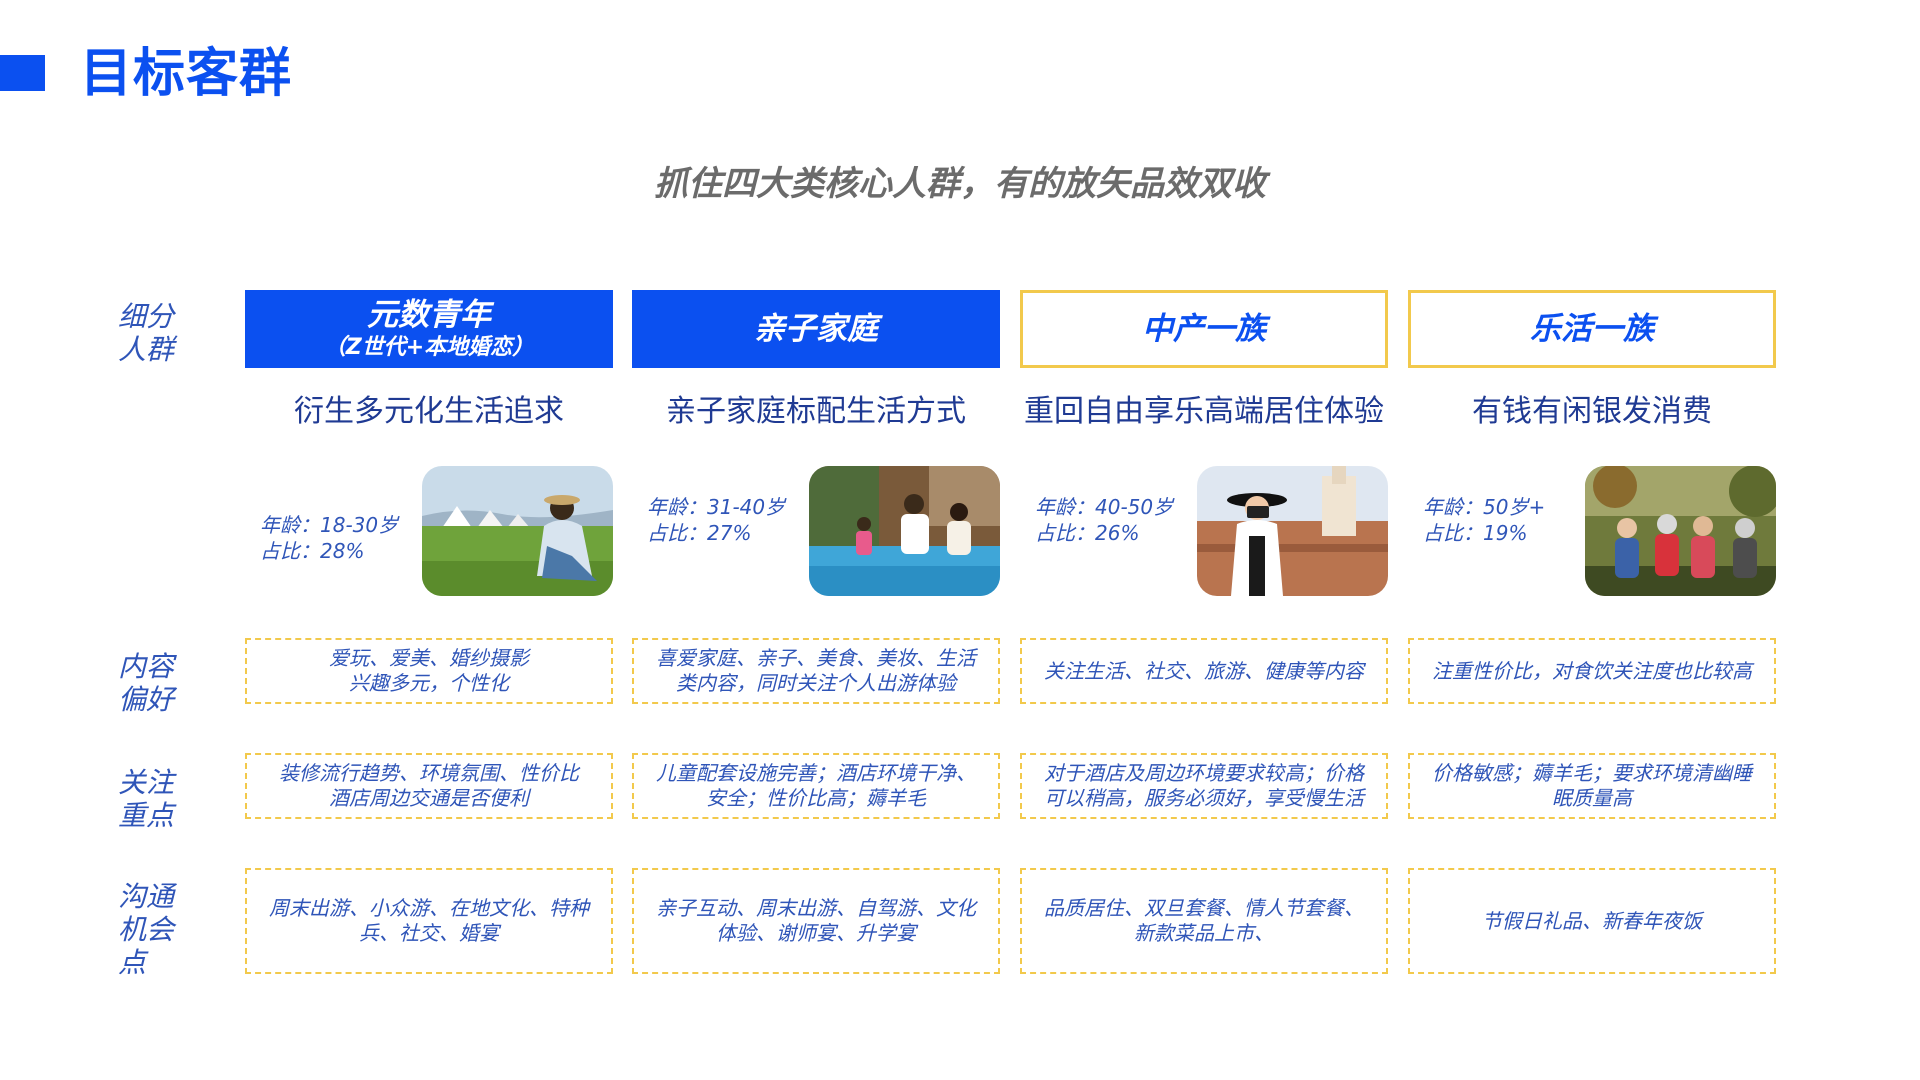 The height and width of the screenshot is (1080, 1920). Describe the element at coordinates (340, 538) in the screenshot. I see `segment-stats: 年龄：18-30岁 占比：28%` at that location.